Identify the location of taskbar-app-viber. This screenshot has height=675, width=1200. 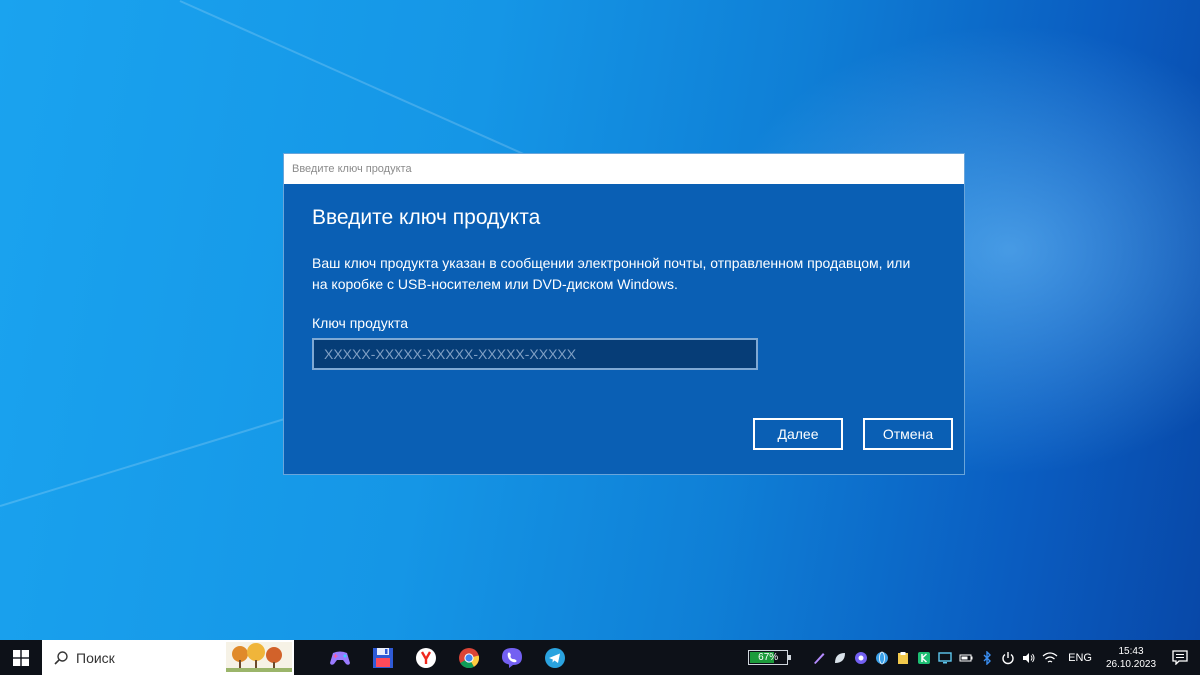
(511, 657).